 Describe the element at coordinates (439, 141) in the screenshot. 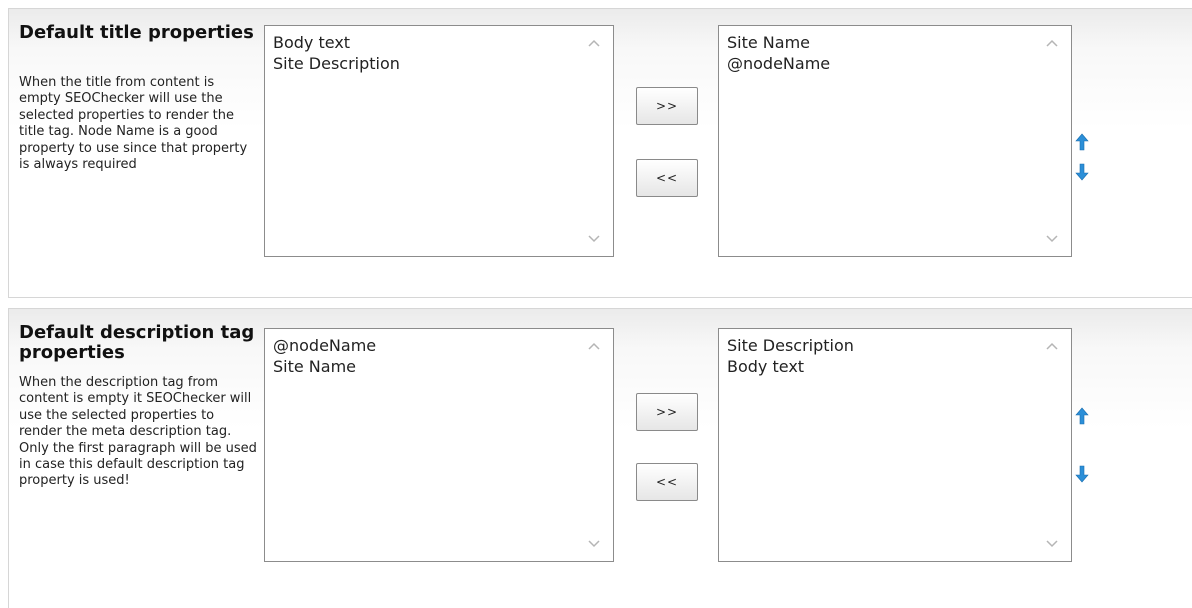

I see `available-properties-list: Body text Site Description` at that location.